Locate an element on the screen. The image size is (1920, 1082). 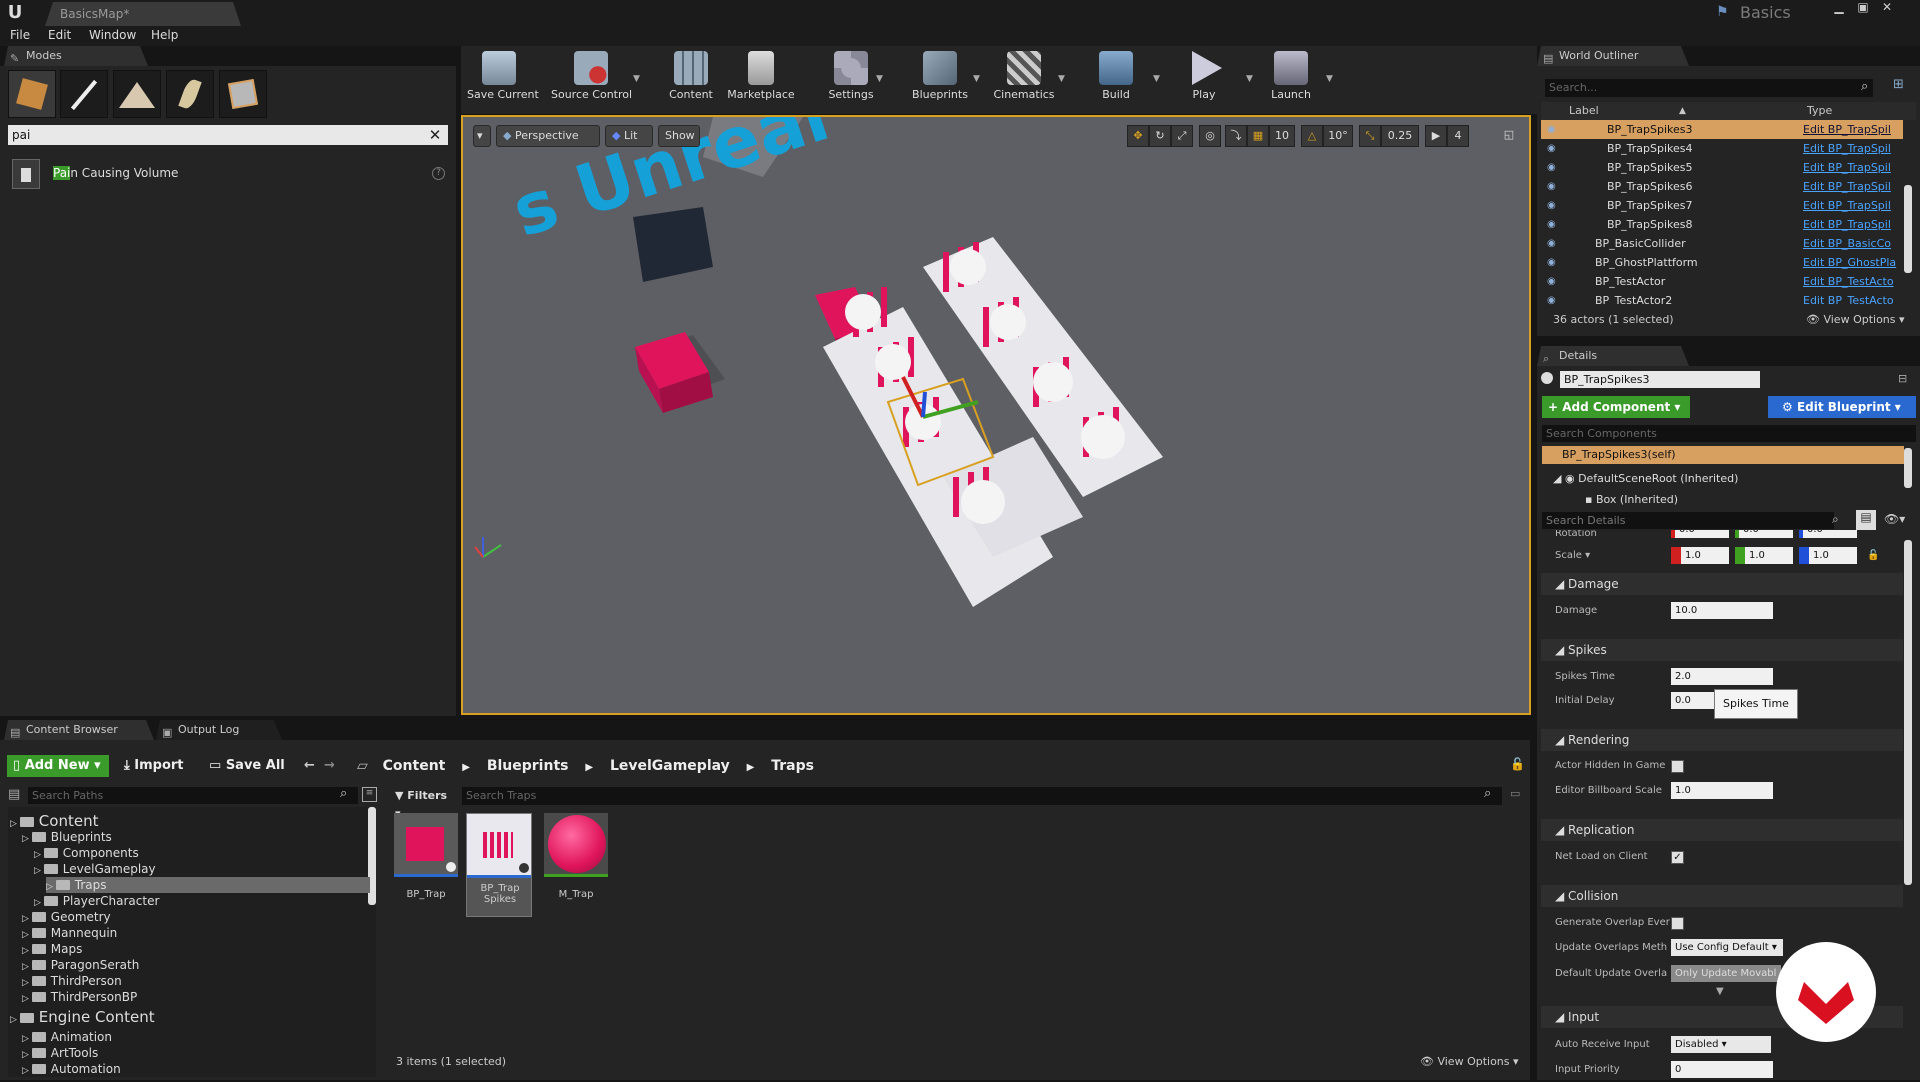
generate-overlap-checkbox is located at coordinates (1677, 923).